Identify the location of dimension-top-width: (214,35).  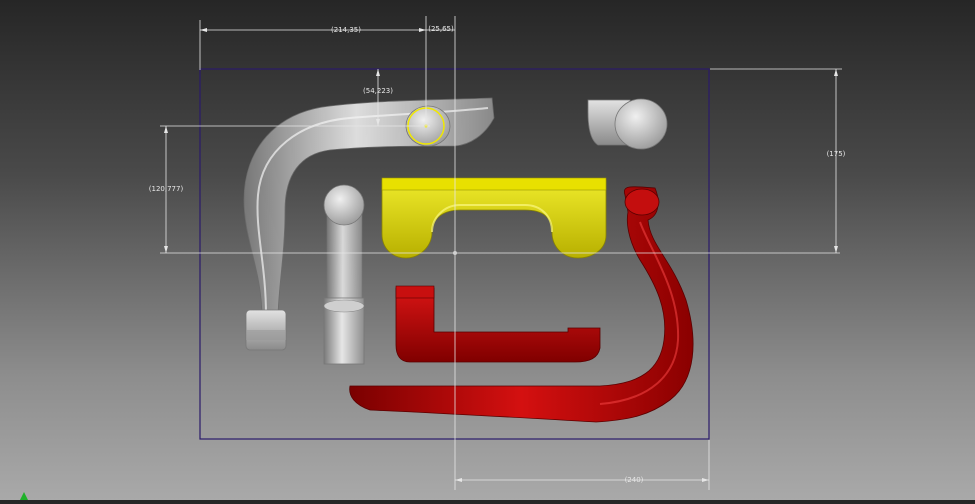
(313, 30).